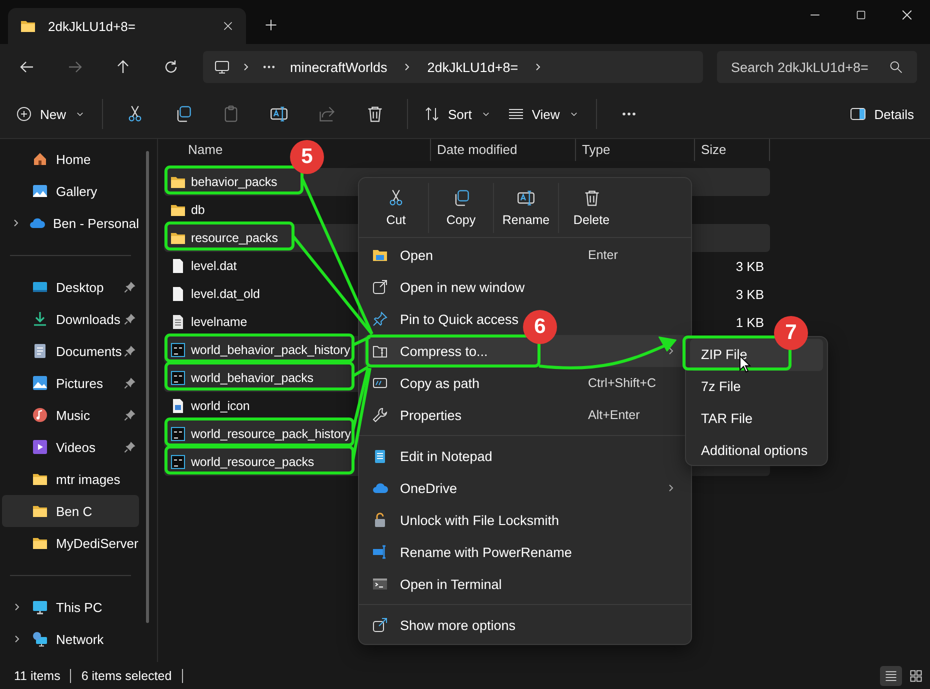  I want to click on file-name: world_resource_pack_history, so click(271, 434).